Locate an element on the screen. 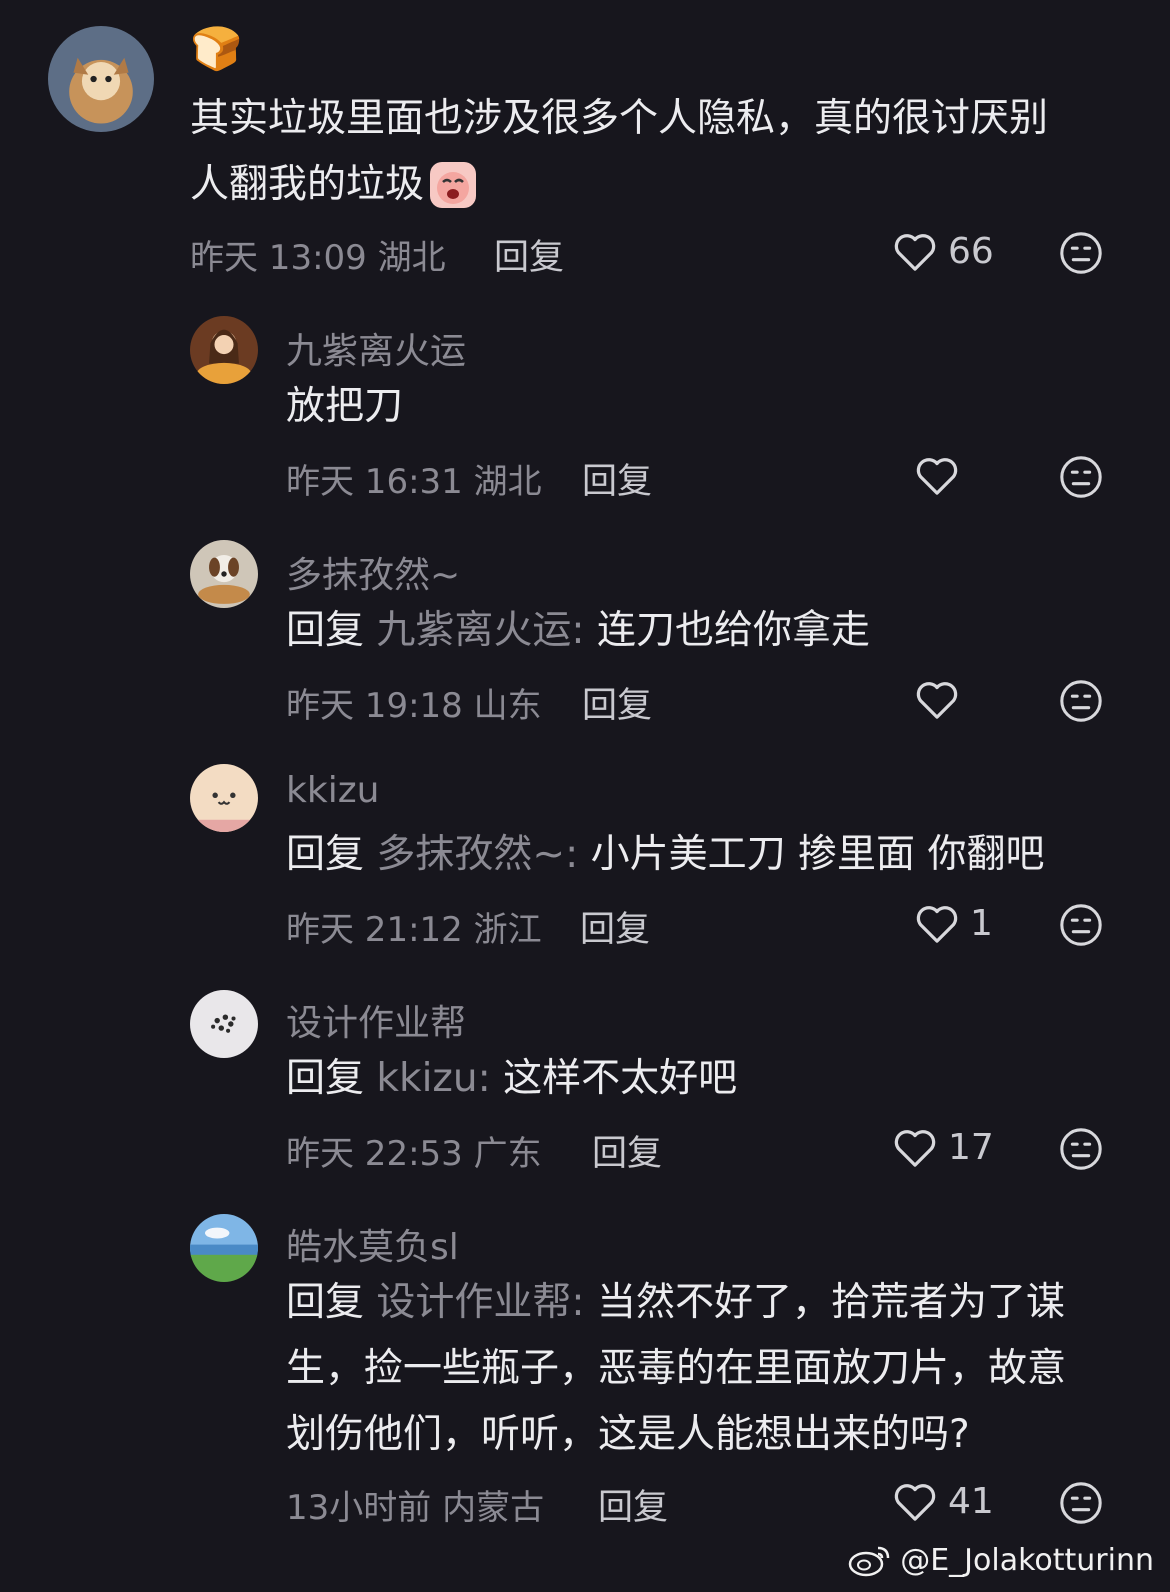 This screenshot has width=1170, height=1592. comment-username: 九紫离火运 is located at coordinates (376, 348).